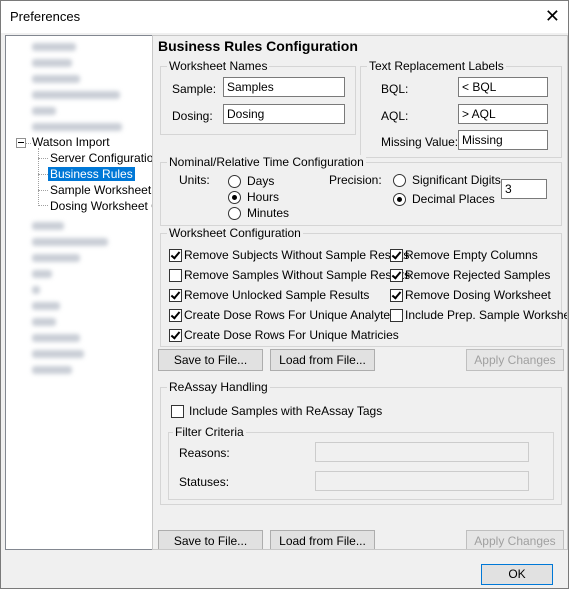  What do you see at coordinates (218, 66) in the screenshot?
I see `worksheet-names-title: Worksheet Names` at bounding box center [218, 66].